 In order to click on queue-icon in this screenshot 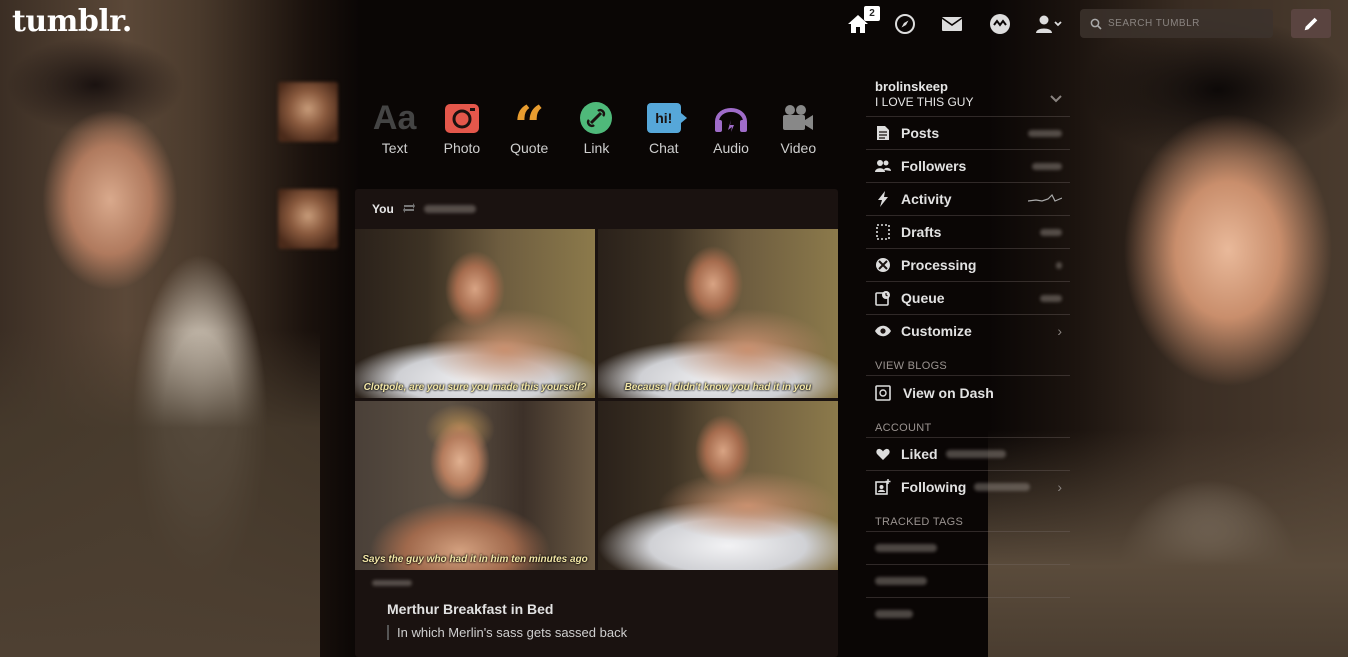, I will do `click(883, 298)`.